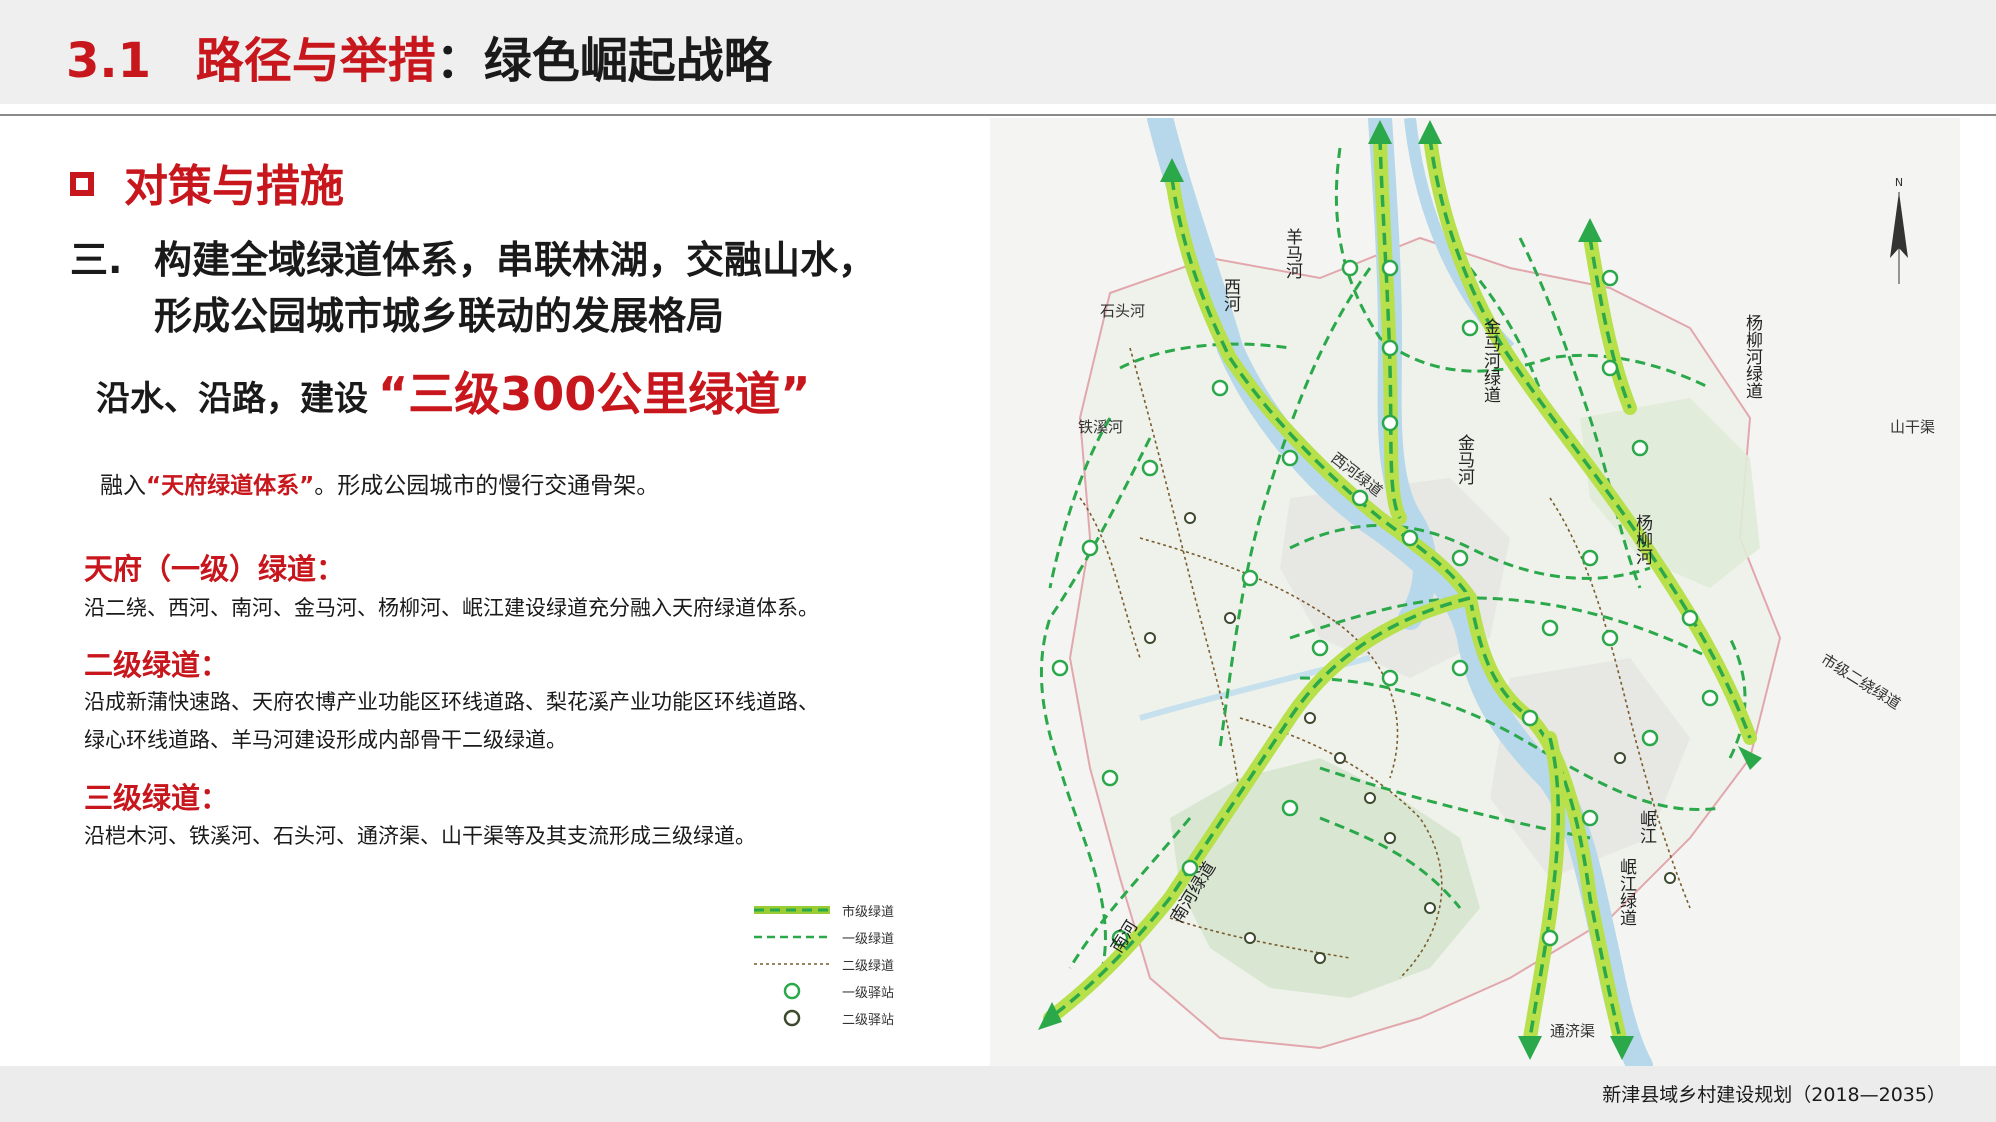  Describe the element at coordinates (868, 993) in the screenshot. I see `legend-label: 一级驿站` at that location.